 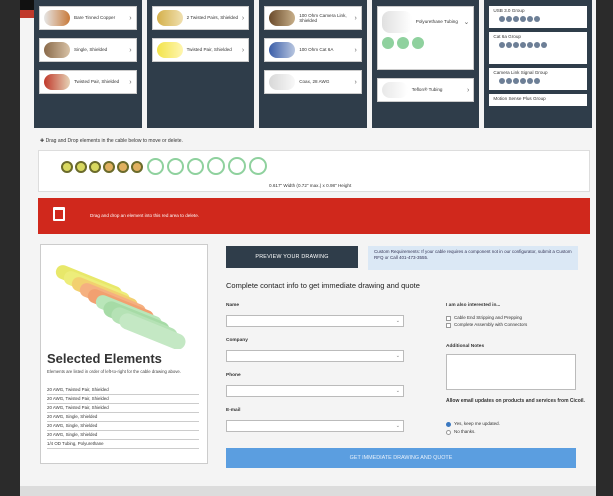 What do you see at coordinates (310, 185) in the screenshot?
I see `cable-dimensions: 0.617" Width (0.72" max.) x 0.98" Height` at bounding box center [310, 185].